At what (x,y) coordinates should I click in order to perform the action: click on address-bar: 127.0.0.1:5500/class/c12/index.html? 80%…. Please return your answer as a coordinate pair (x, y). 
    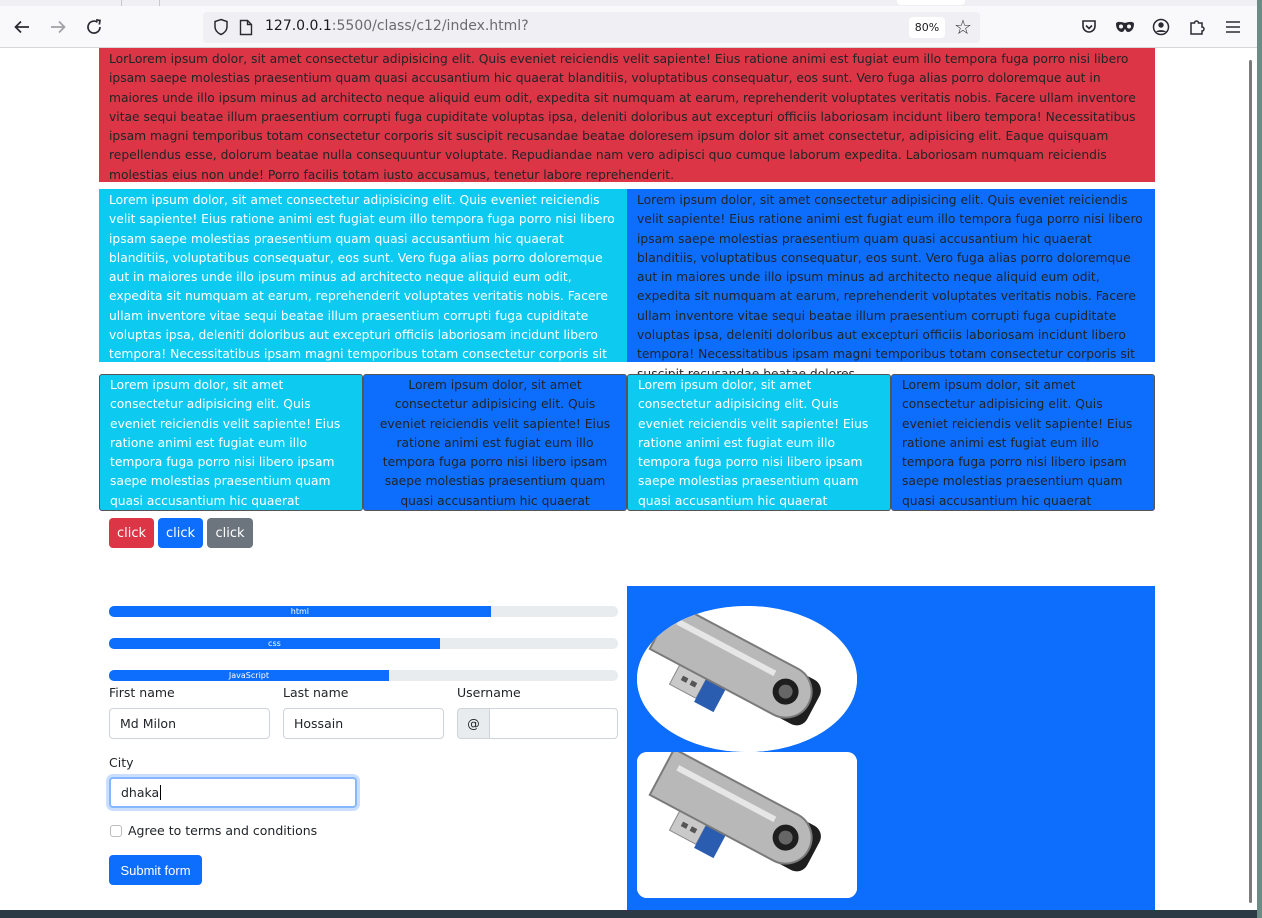
    Looking at the image, I should click on (591, 27).